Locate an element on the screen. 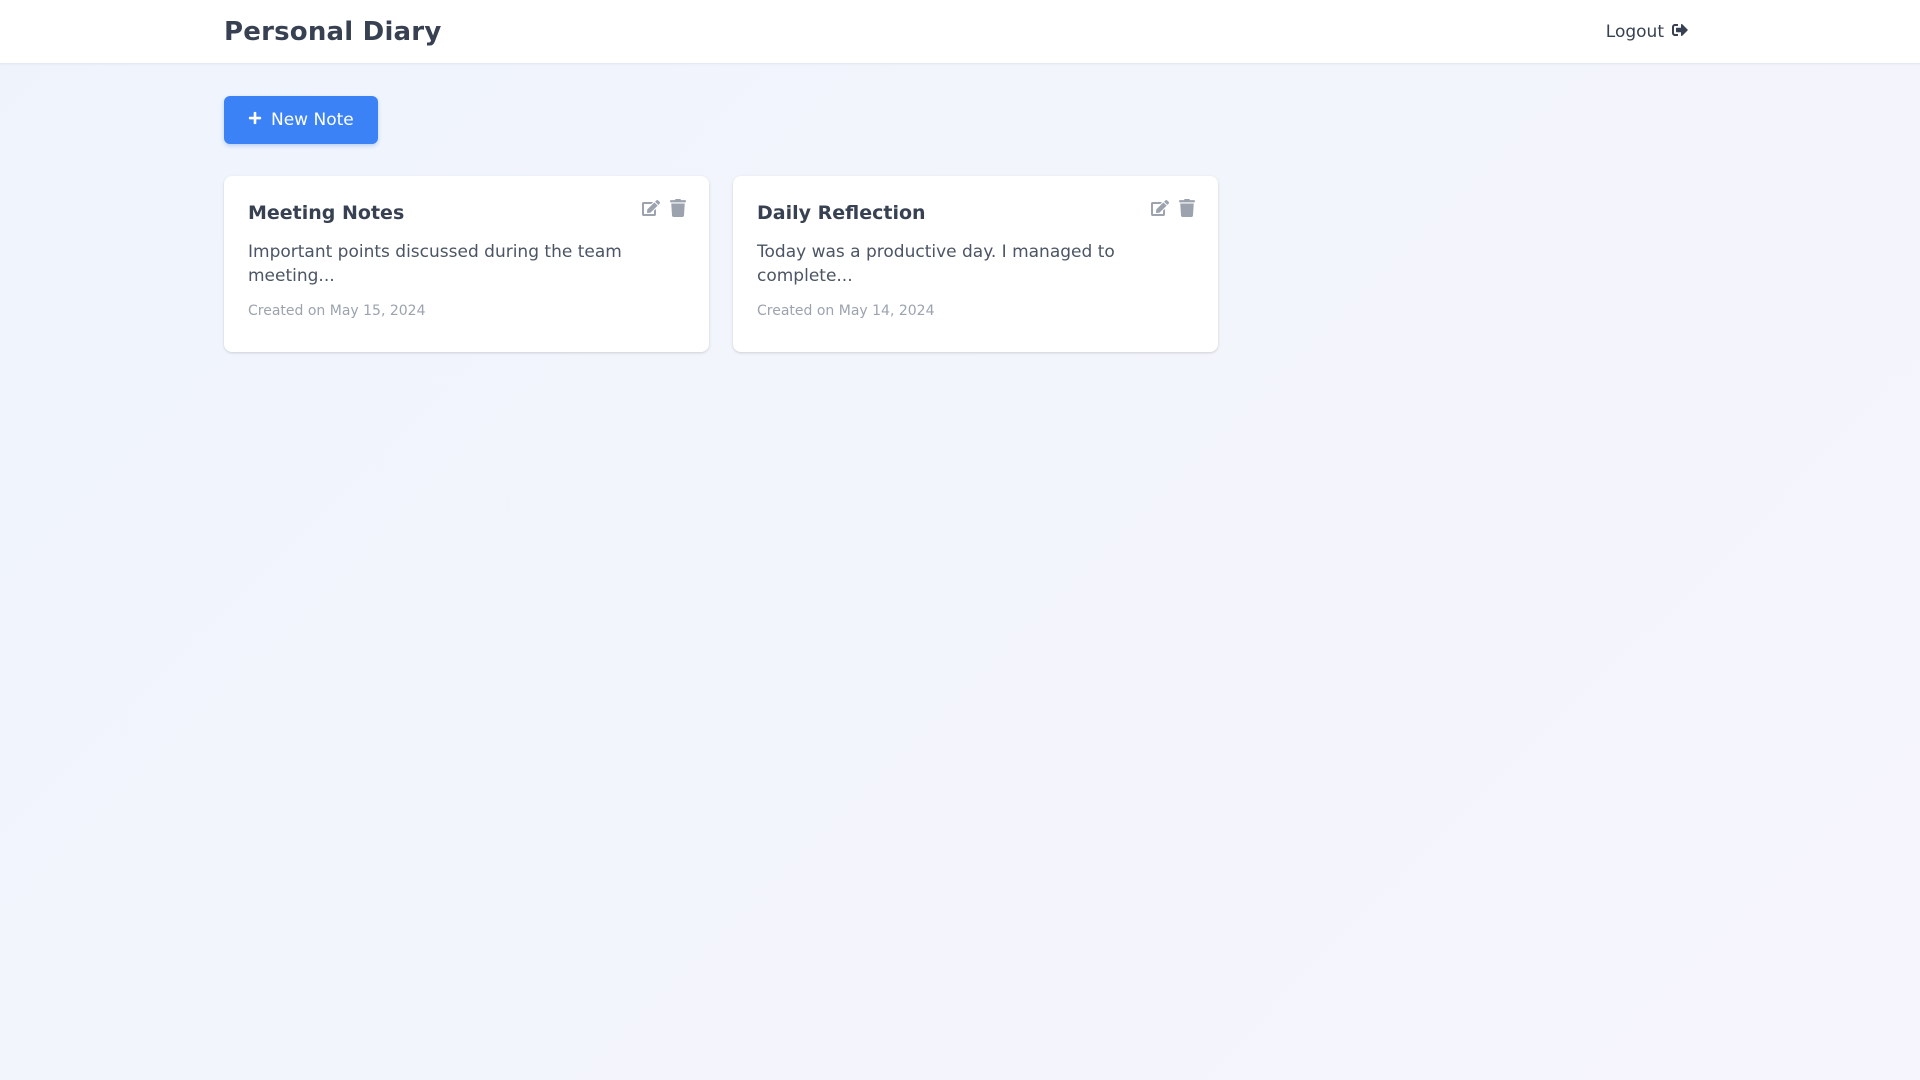 This screenshot has width=1920, height=1080. sign-out-icon is located at coordinates (1680, 32).